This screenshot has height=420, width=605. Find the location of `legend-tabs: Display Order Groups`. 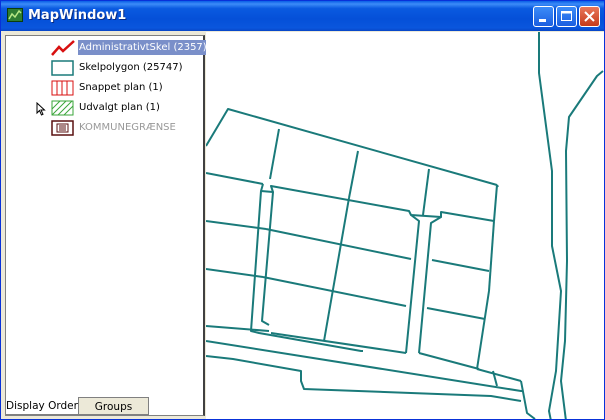

legend-tabs: Display Order Groups is located at coordinates (105, 406).